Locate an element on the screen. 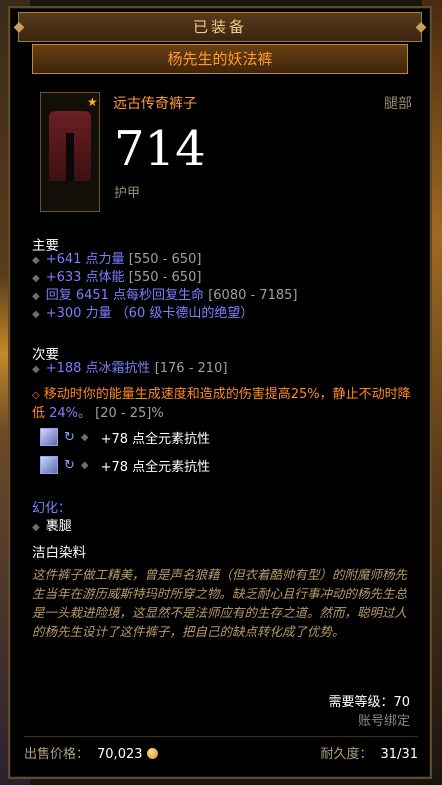  primary-stat: ◆ +633 点体能 [550 - 650] is located at coordinates (117, 277).